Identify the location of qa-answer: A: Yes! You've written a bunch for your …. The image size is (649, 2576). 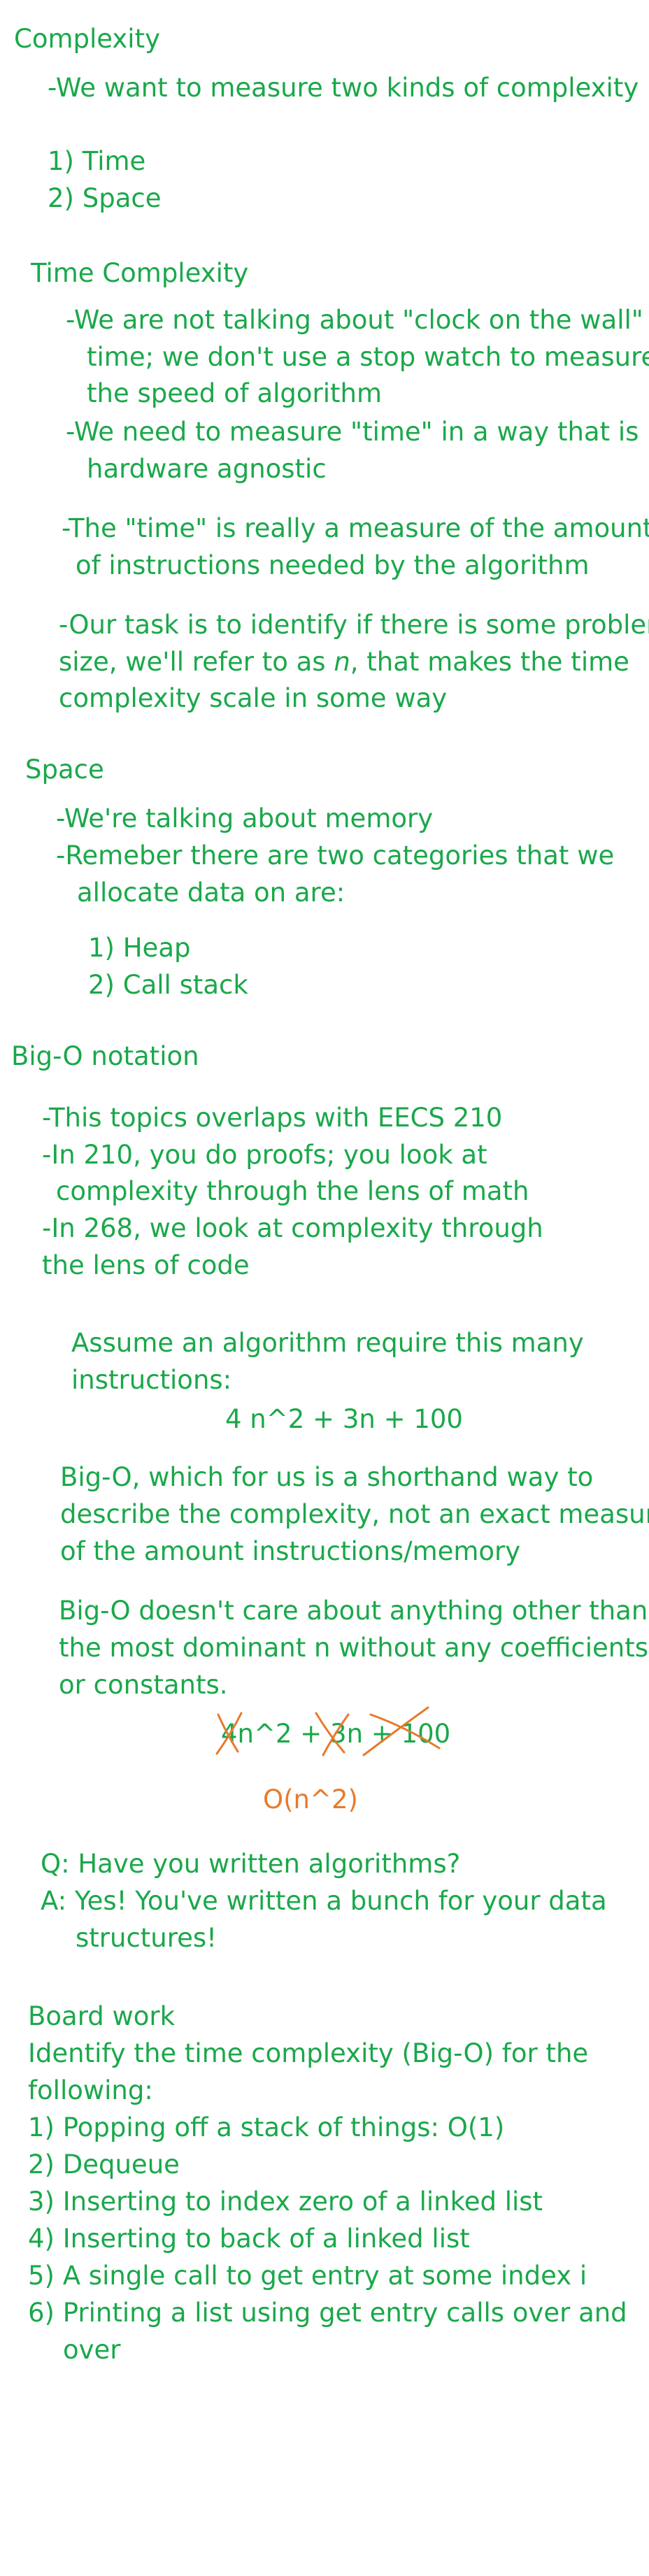
(324, 1901).